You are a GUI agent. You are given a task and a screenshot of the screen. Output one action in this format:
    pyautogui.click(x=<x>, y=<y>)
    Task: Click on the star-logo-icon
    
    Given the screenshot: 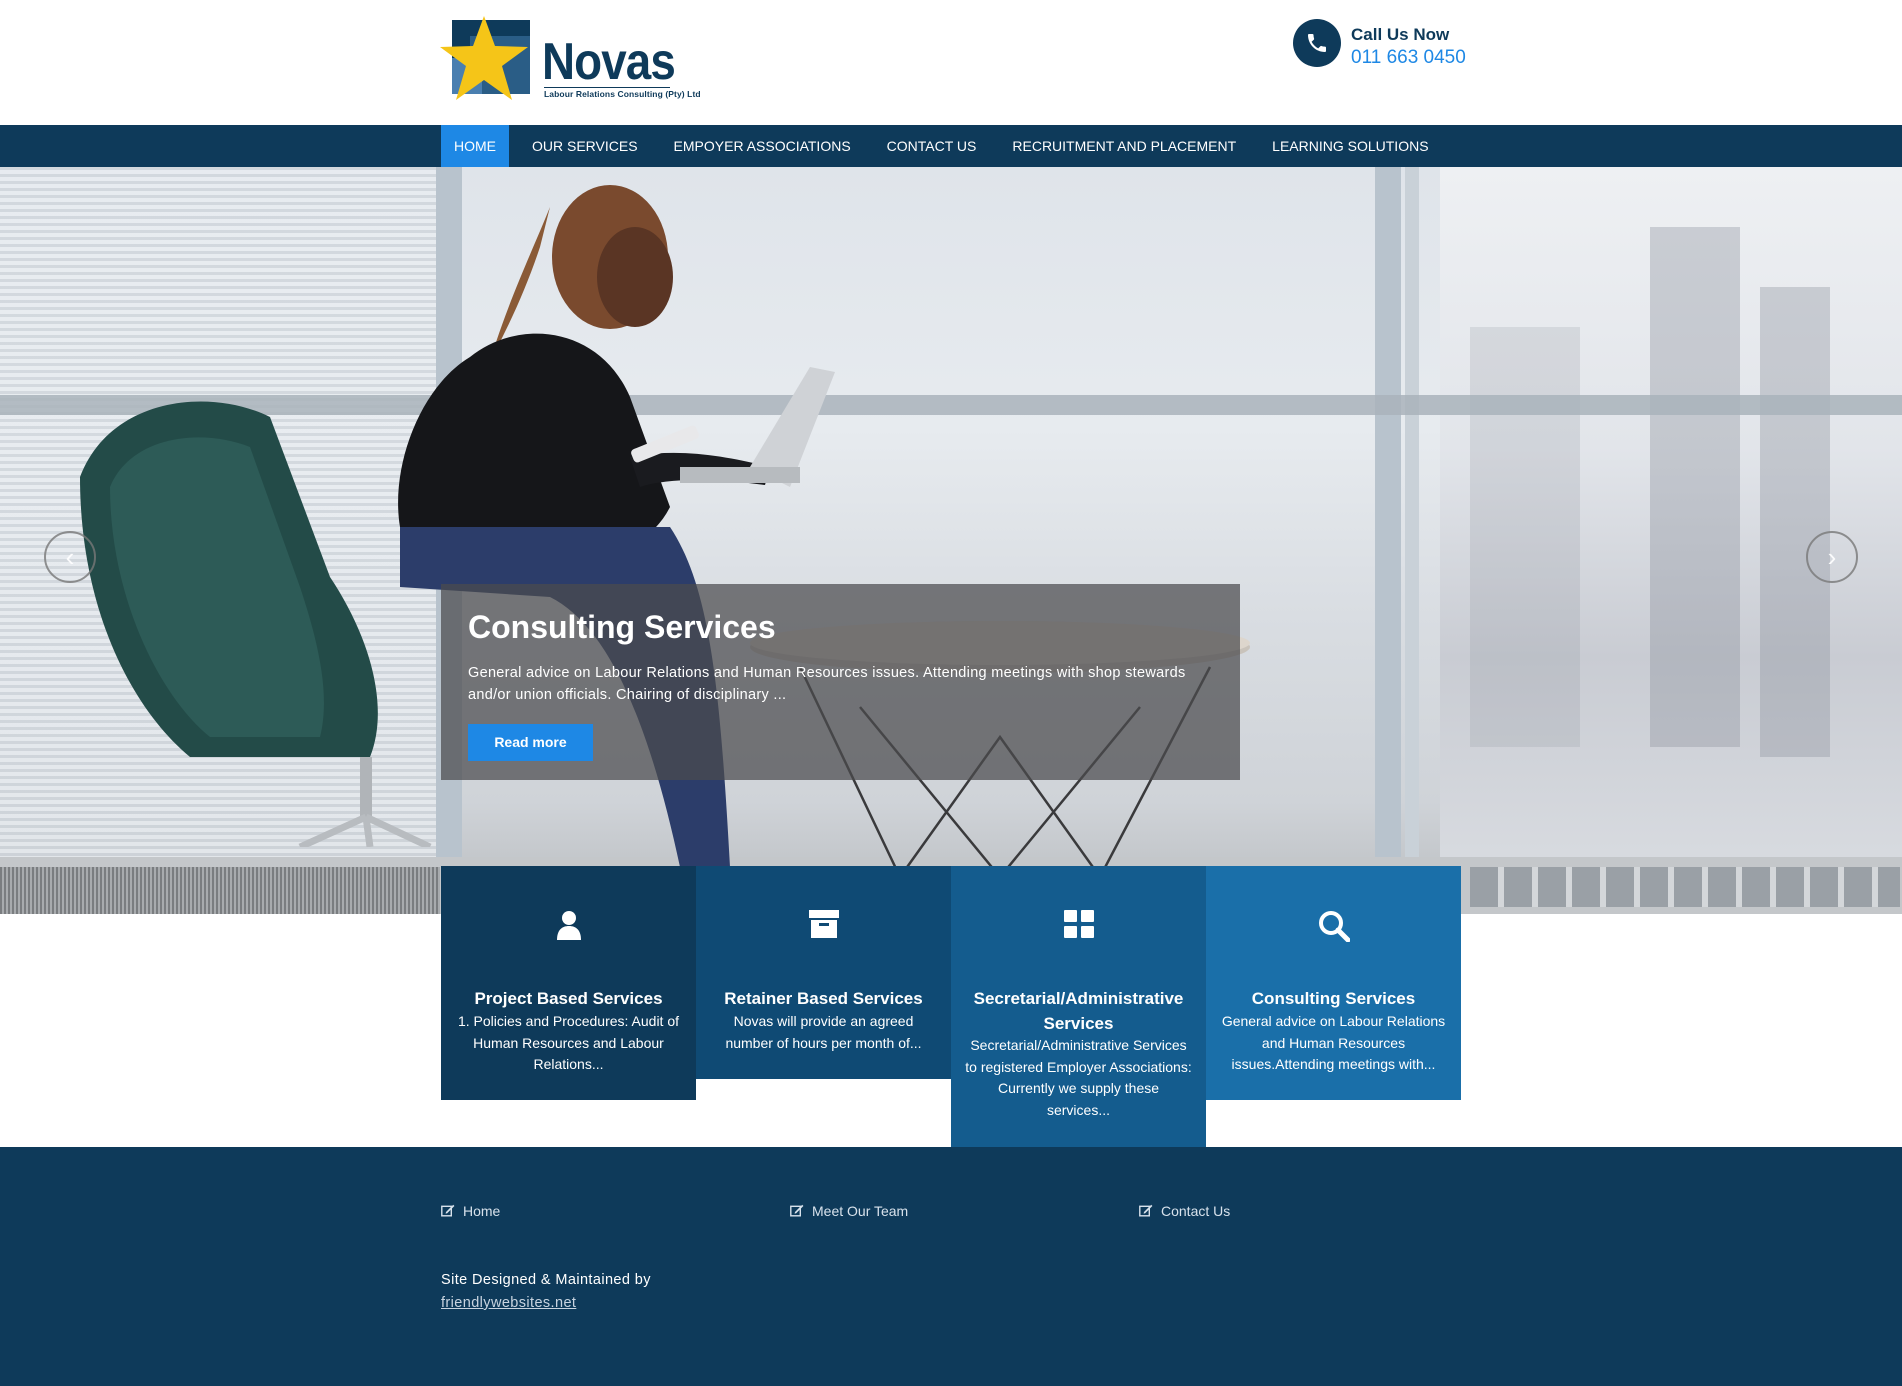 What is the action you would take?
    pyautogui.click(x=485, y=58)
    